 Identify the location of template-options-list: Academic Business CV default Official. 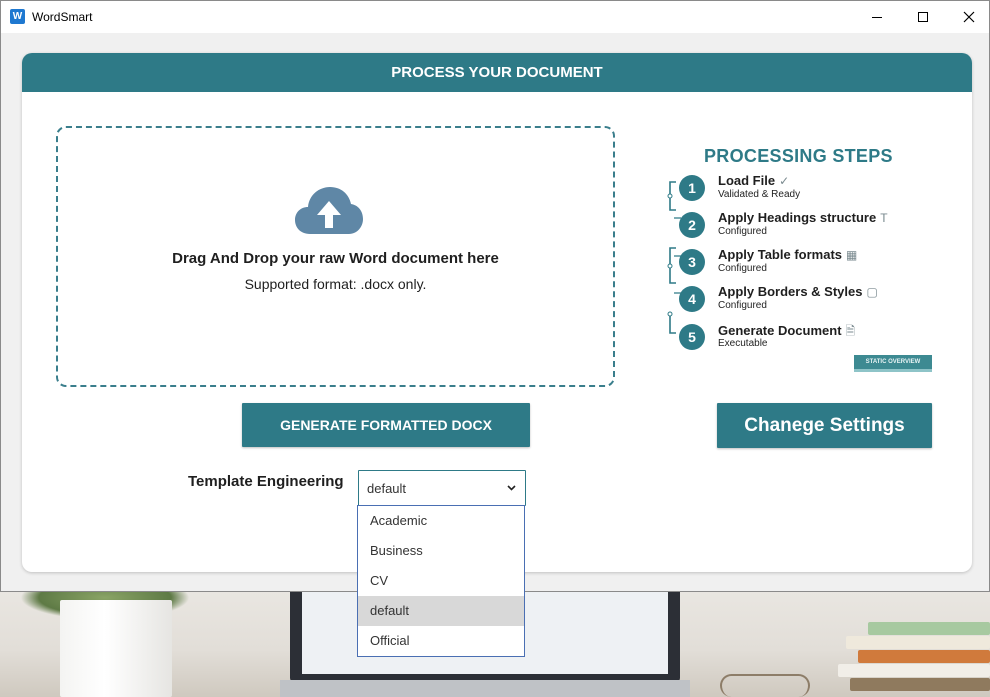
(441, 581).